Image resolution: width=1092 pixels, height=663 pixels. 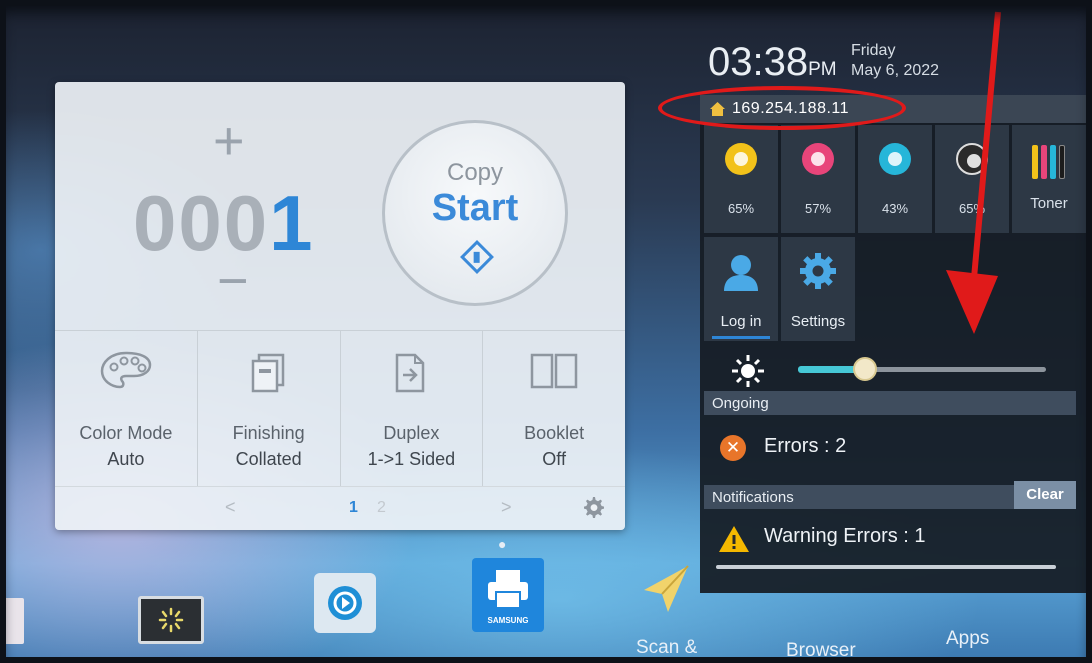 What do you see at coordinates (126, 370) in the screenshot?
I see `palette-icon` at bounding box center [126, 370].